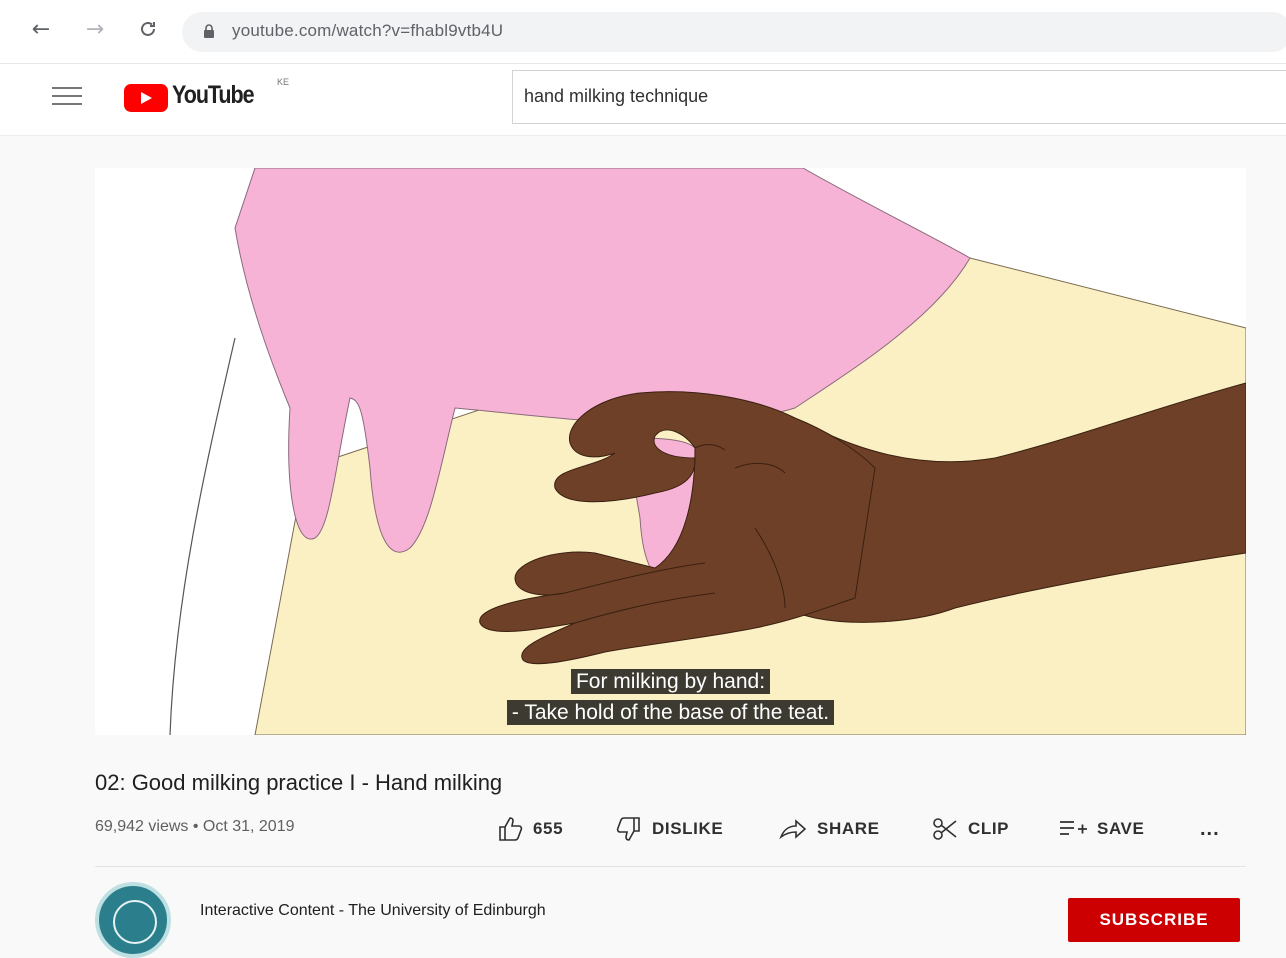 The height and width of the screenshot is (958, 1286). I want to click on video-meta: 69,942 views • Oct 31, 2019, so click(195, 826).